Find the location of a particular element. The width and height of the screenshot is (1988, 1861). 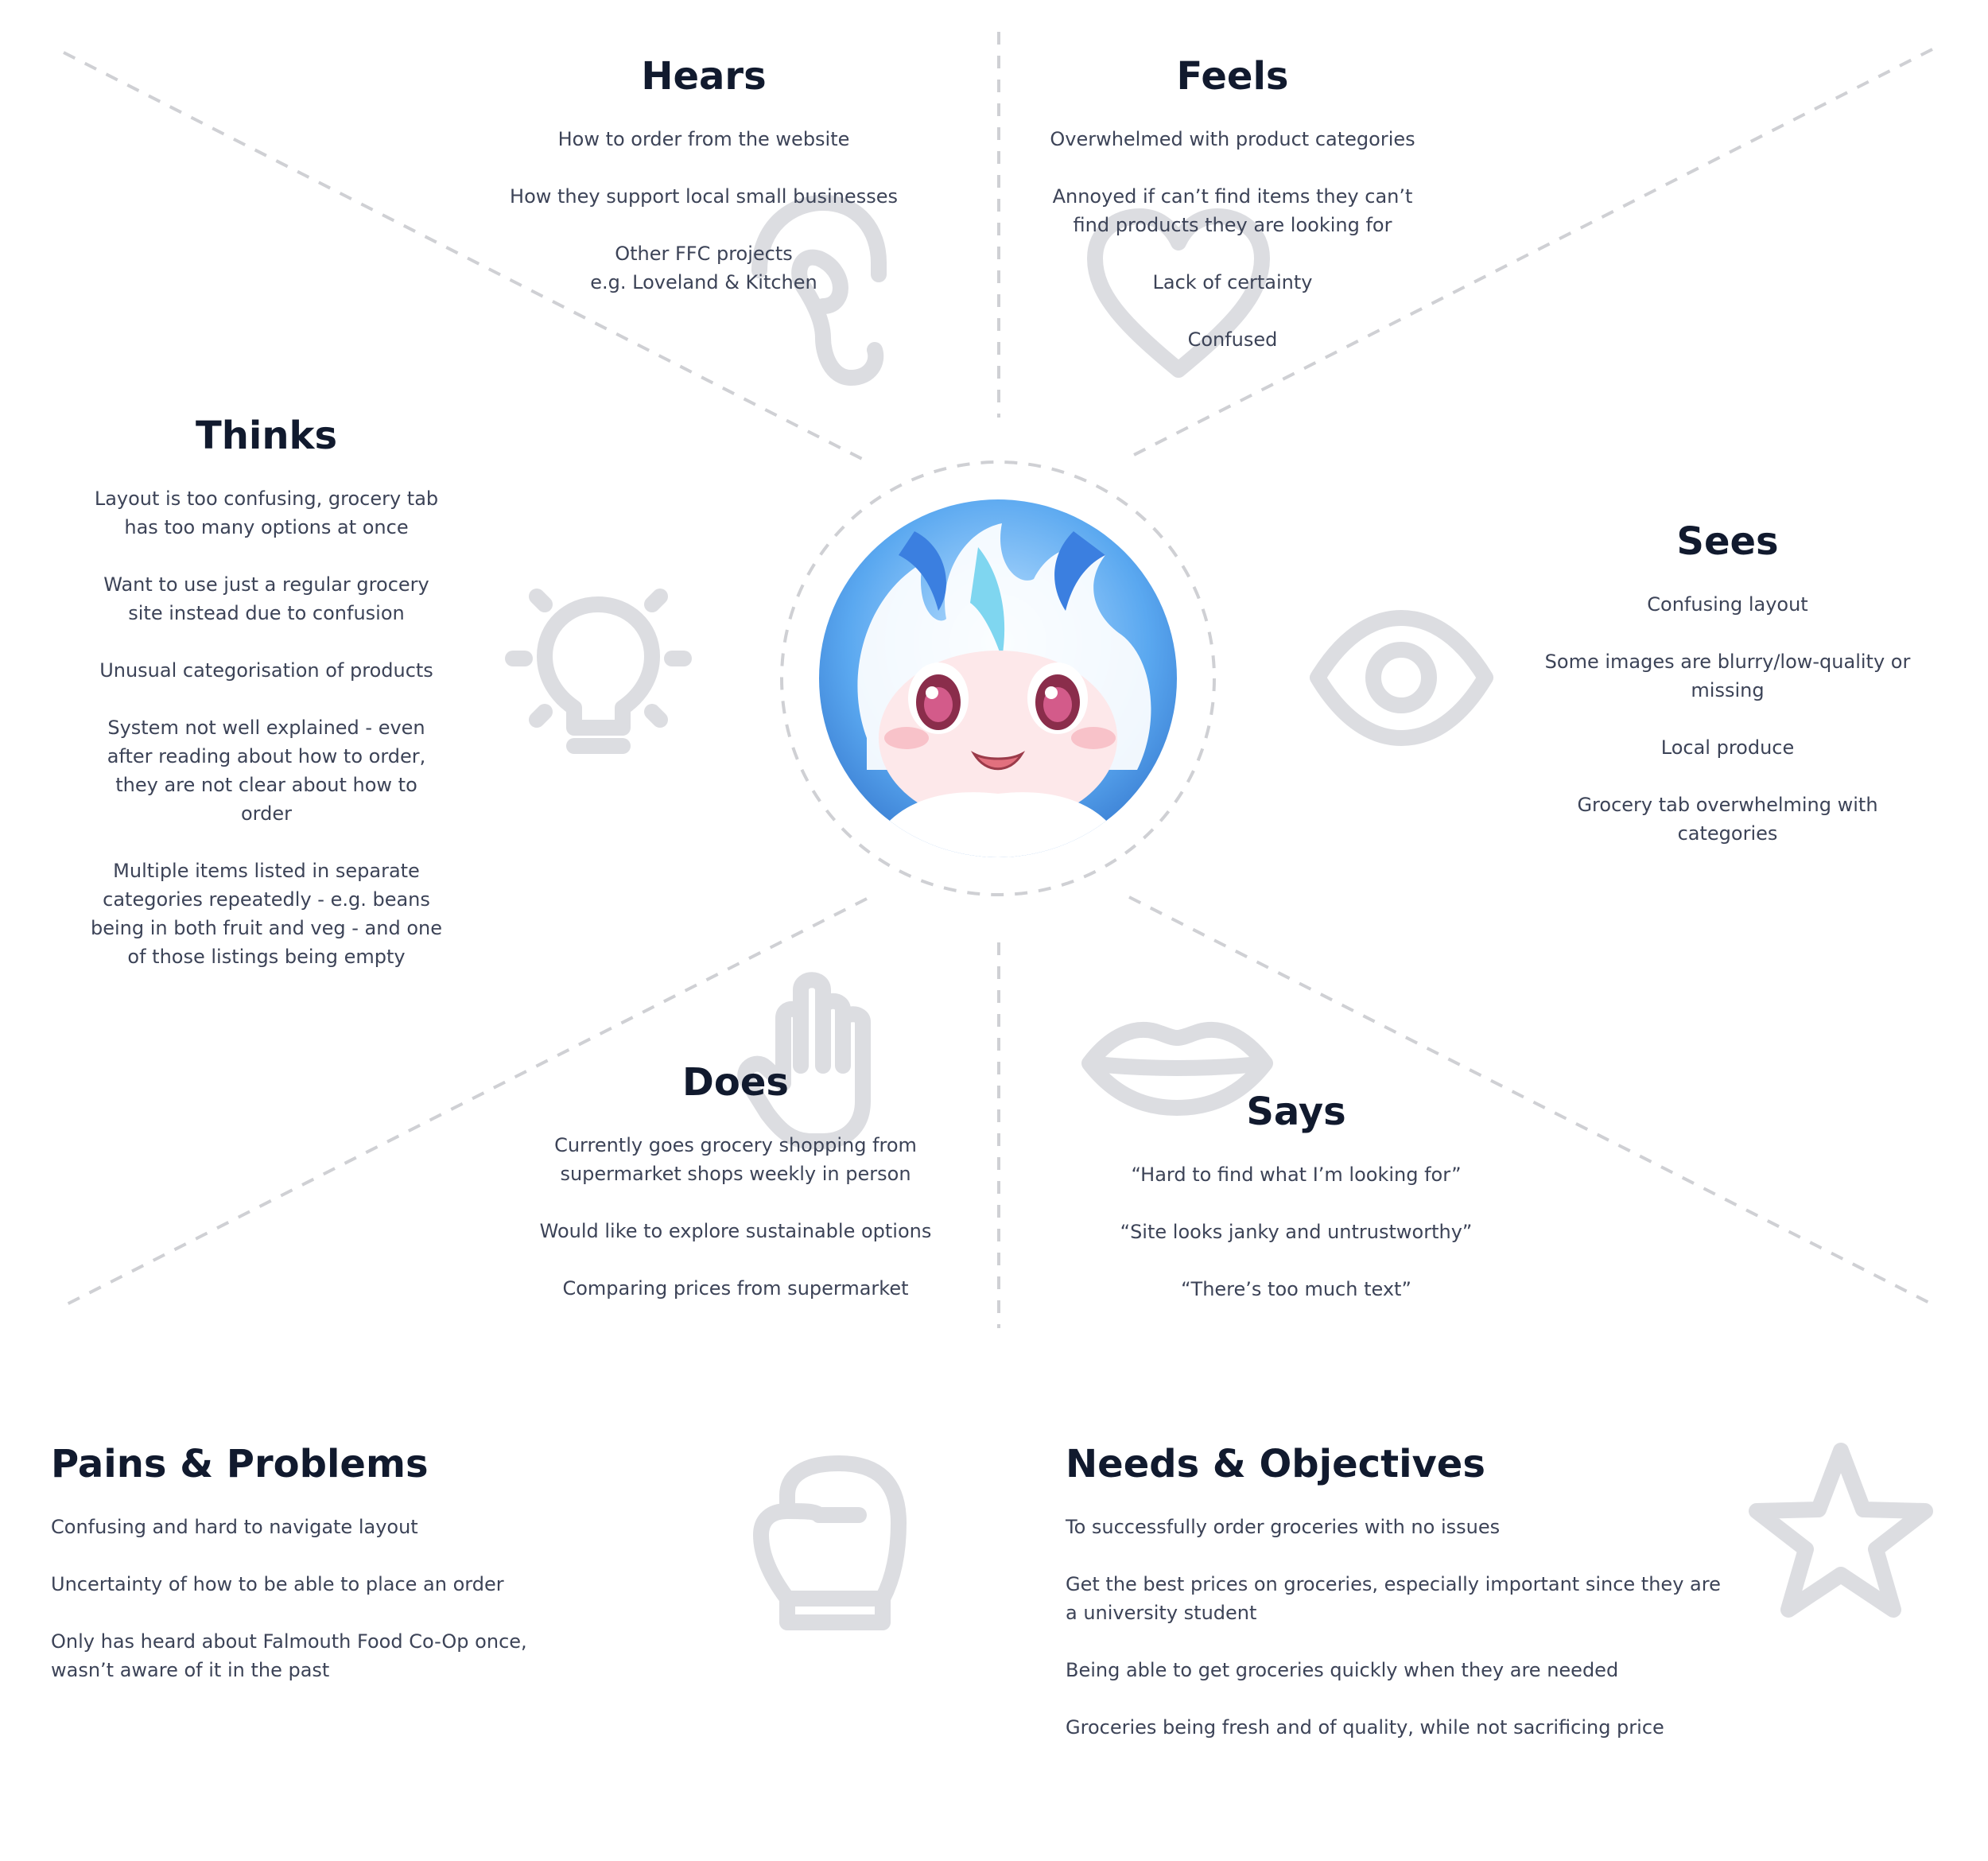

list-item: How they support local small businesses is located at coordinates (704, 196).